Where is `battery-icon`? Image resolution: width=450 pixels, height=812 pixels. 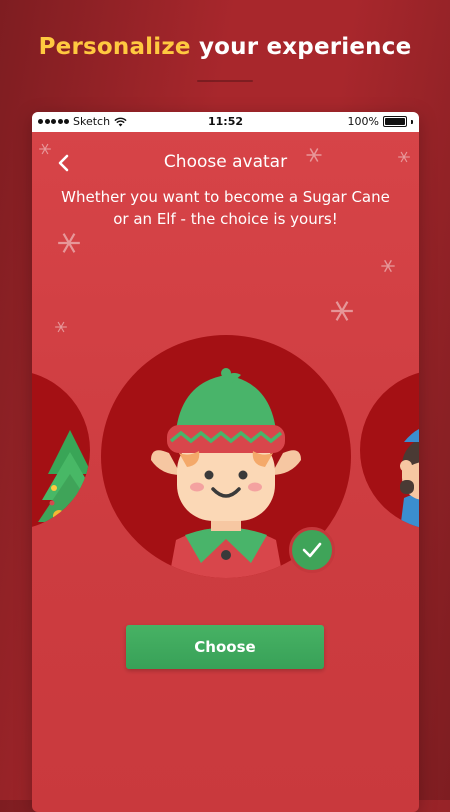 battery-icon is located at coordinates (395, 121).